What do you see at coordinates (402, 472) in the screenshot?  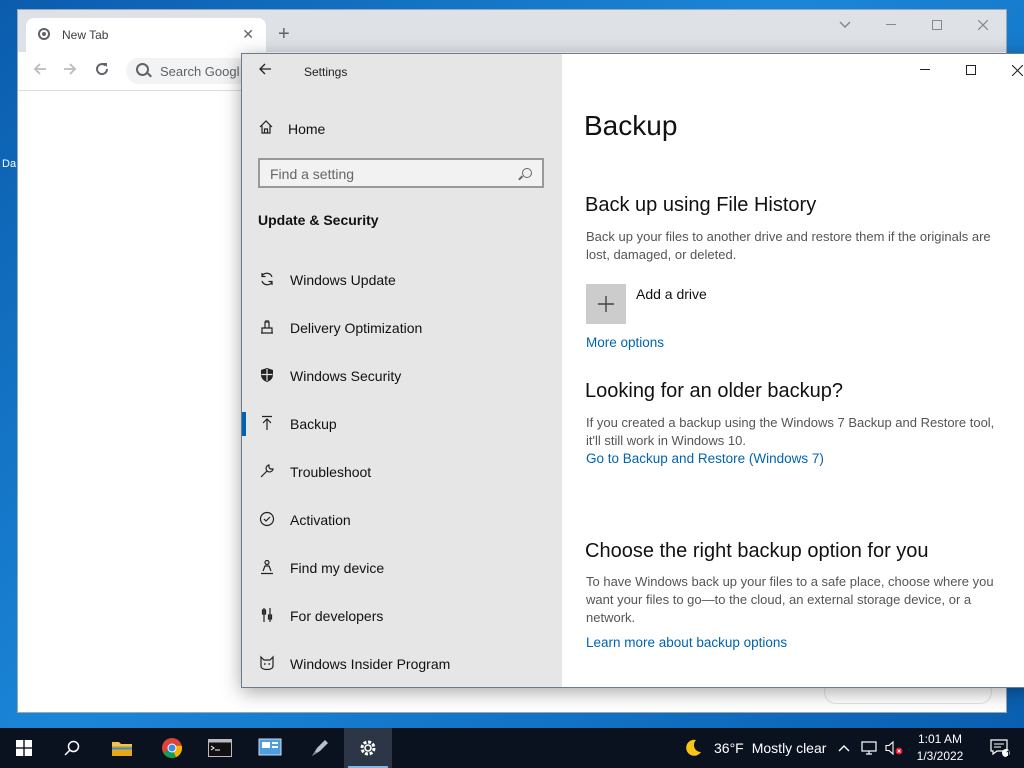 I see `sidebar-item-troubleshoot: Troubleshoot` at bounding box center [402, 472].